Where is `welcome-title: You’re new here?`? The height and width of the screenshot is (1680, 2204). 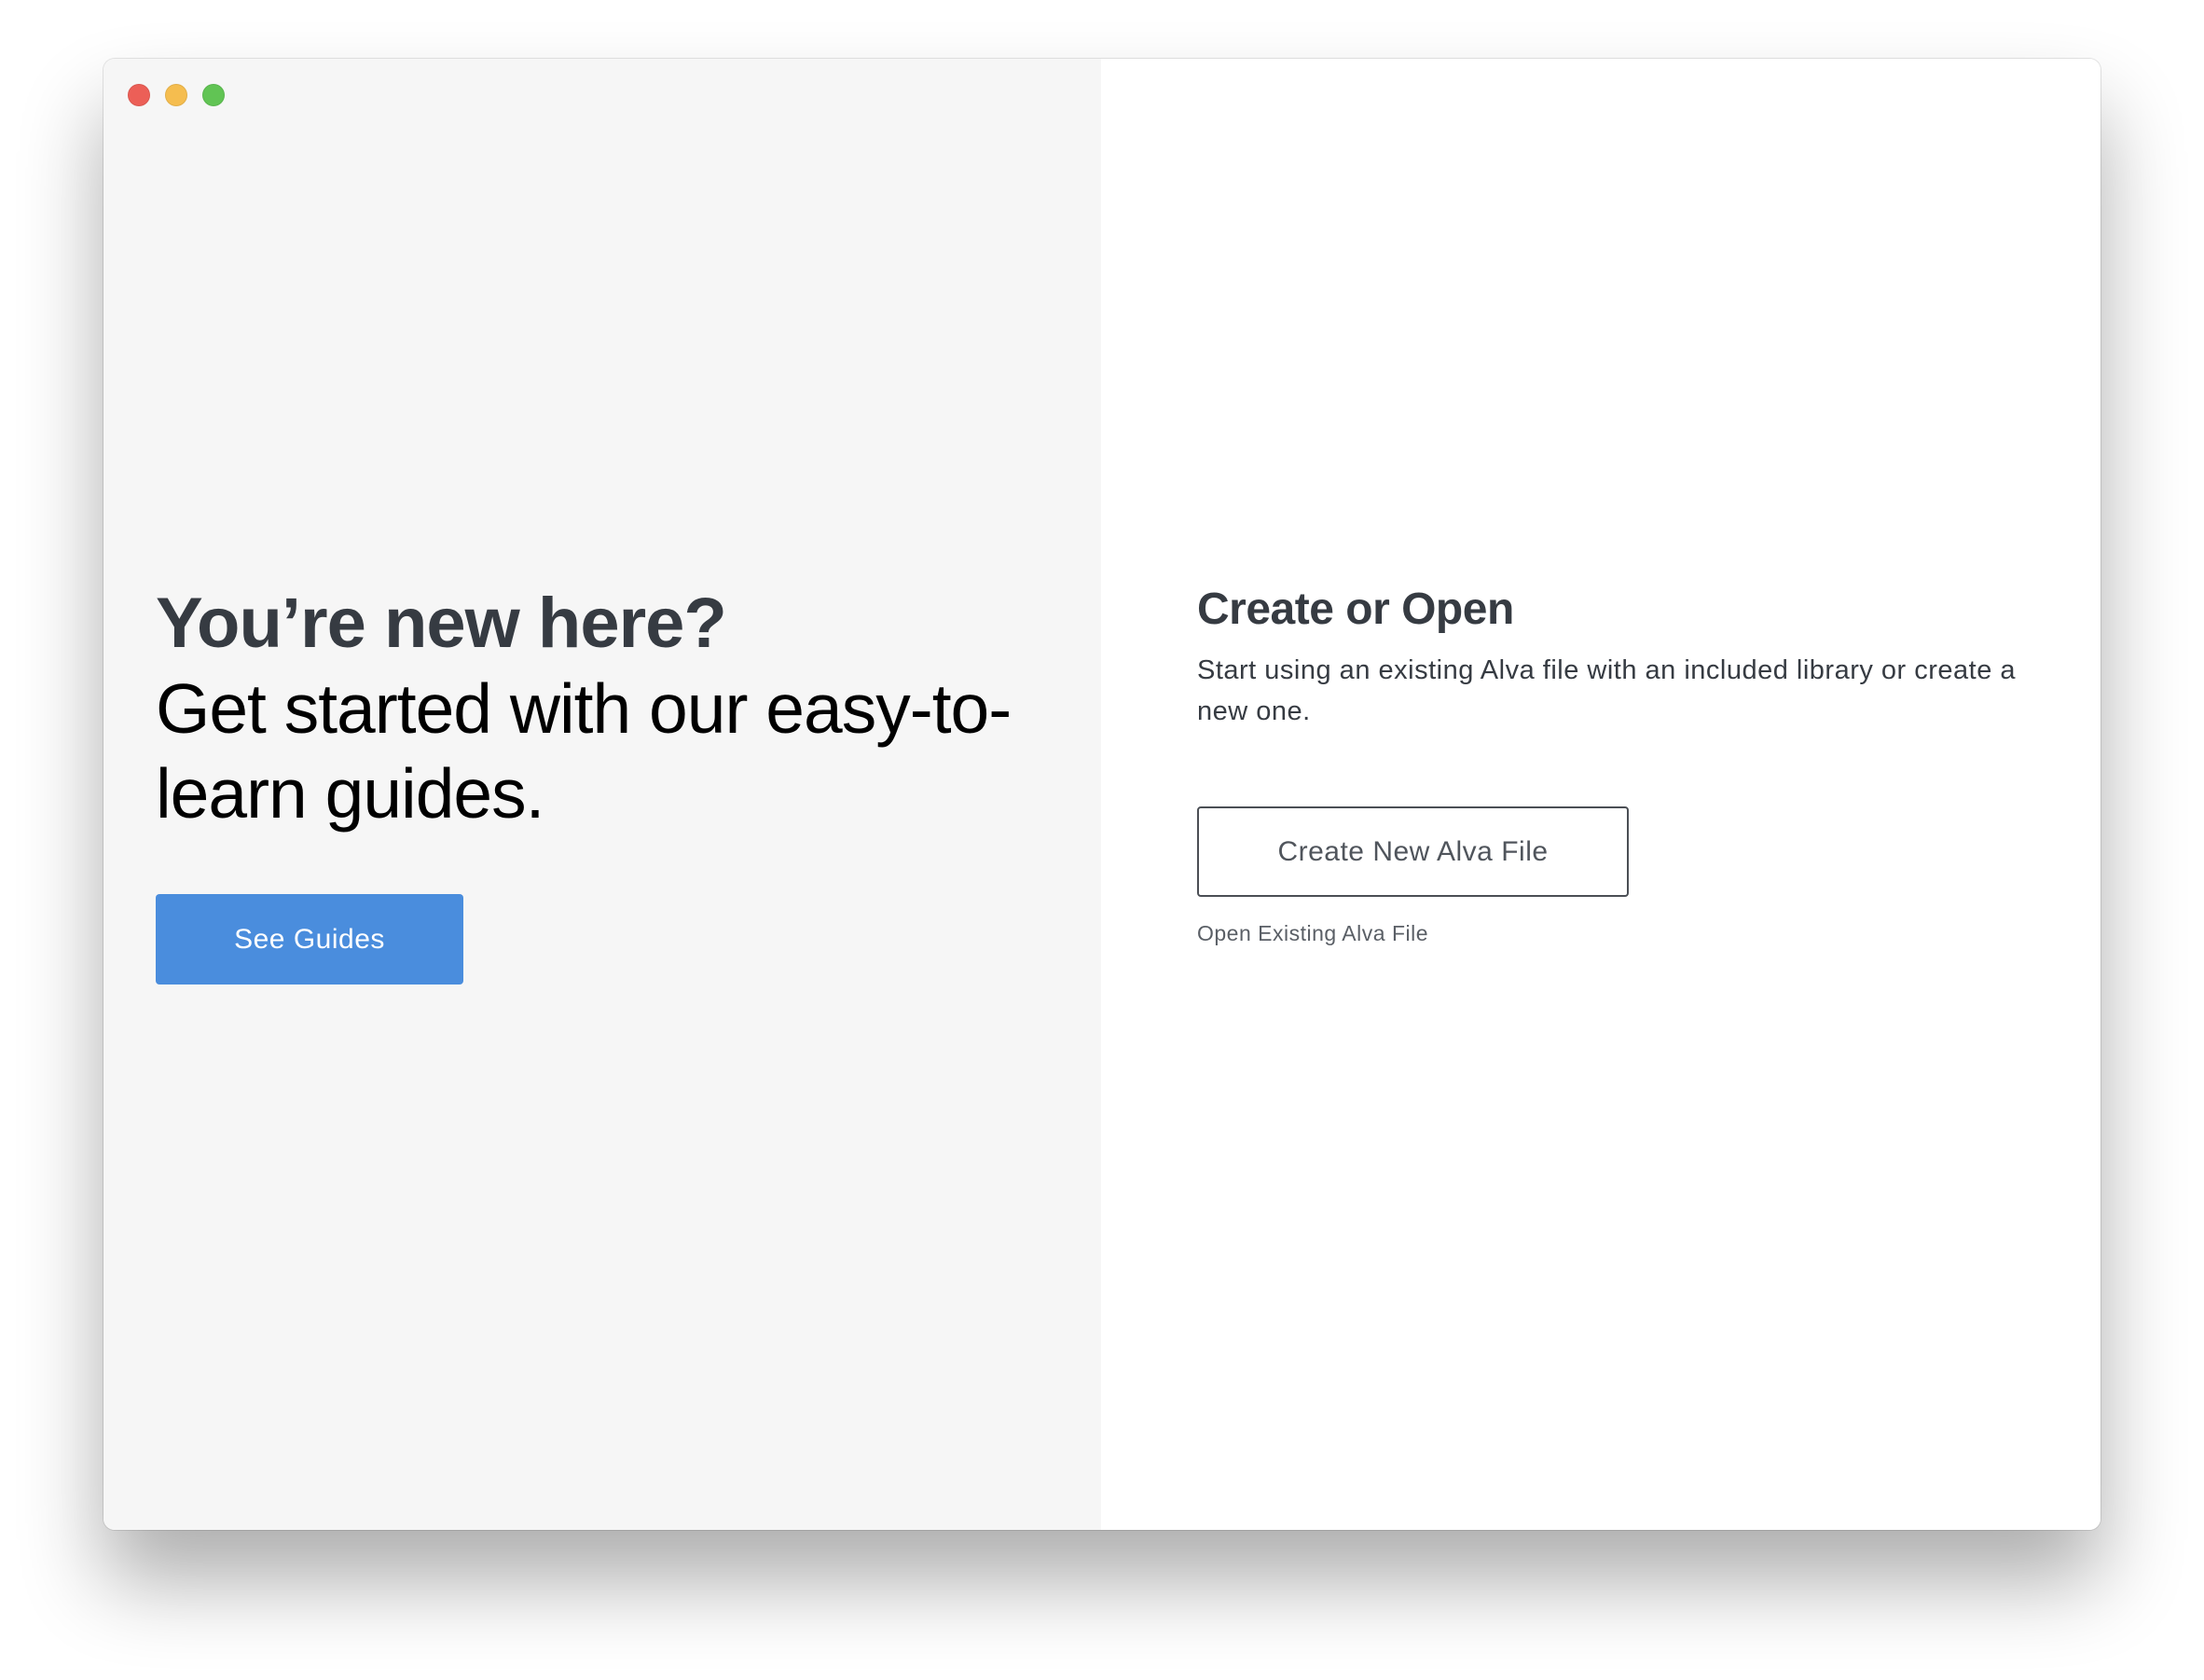
welcome-title: You’re new here? is located at coordinates (441, 623).